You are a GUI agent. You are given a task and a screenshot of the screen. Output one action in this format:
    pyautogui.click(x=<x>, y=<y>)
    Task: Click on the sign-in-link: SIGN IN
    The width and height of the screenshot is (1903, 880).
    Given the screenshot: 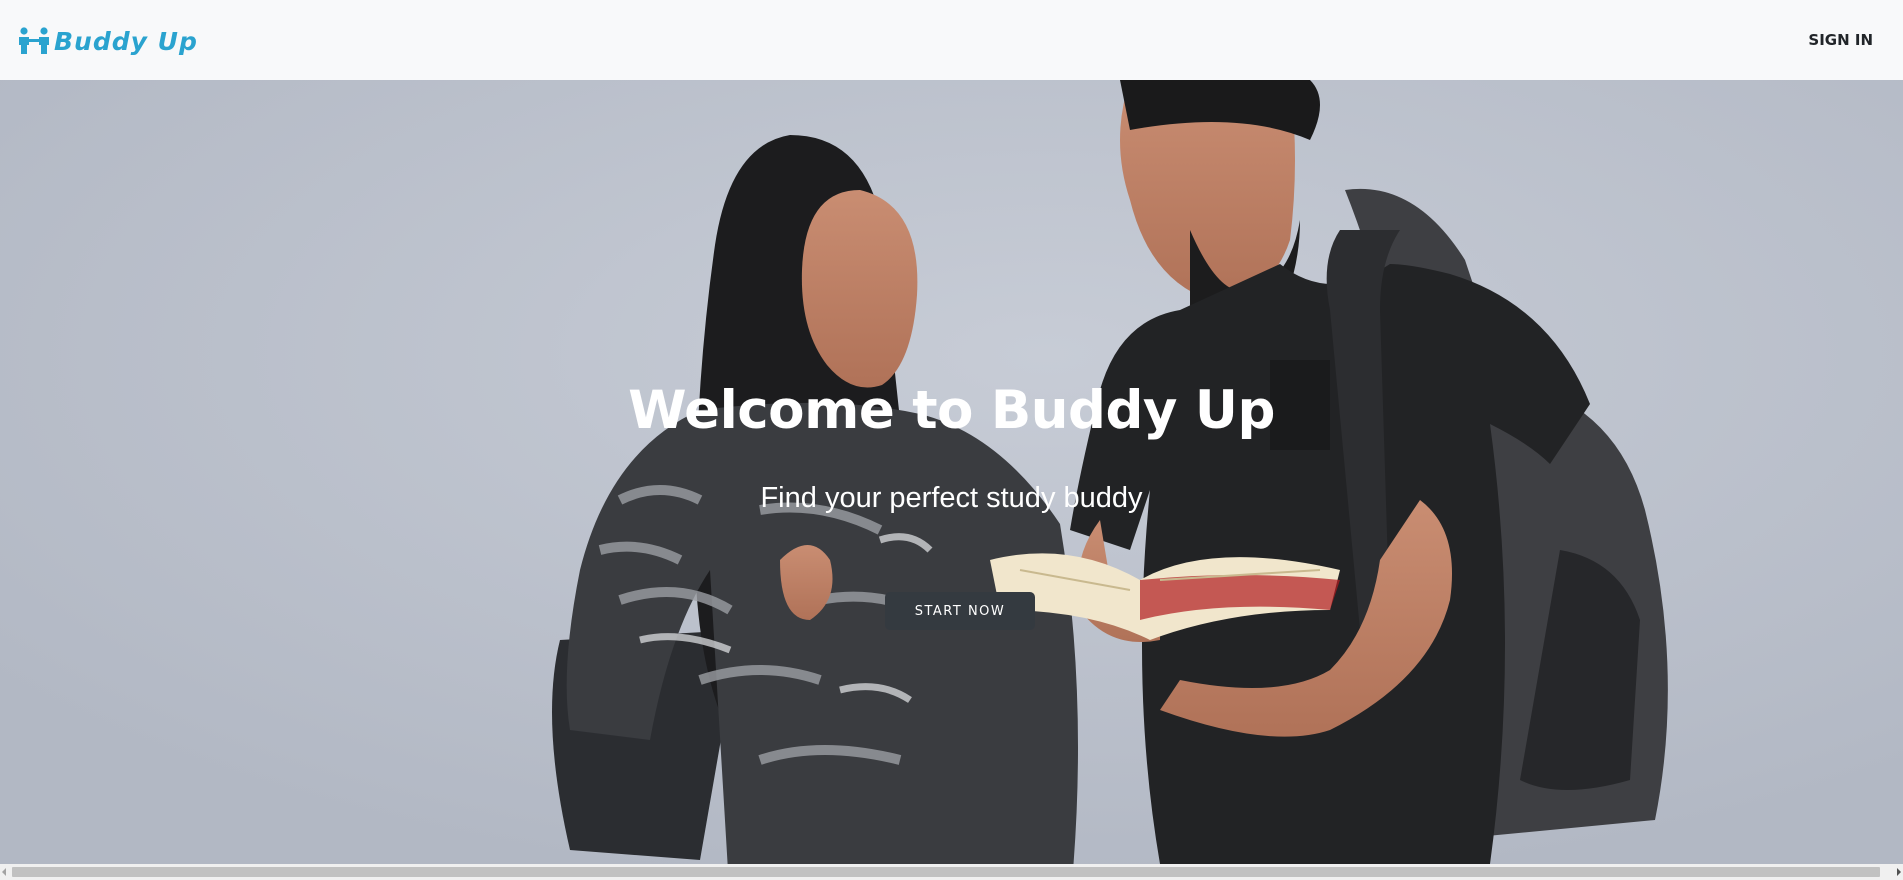 What is the action you would take?
    pyautogui.click(x=1840, y=40)
    